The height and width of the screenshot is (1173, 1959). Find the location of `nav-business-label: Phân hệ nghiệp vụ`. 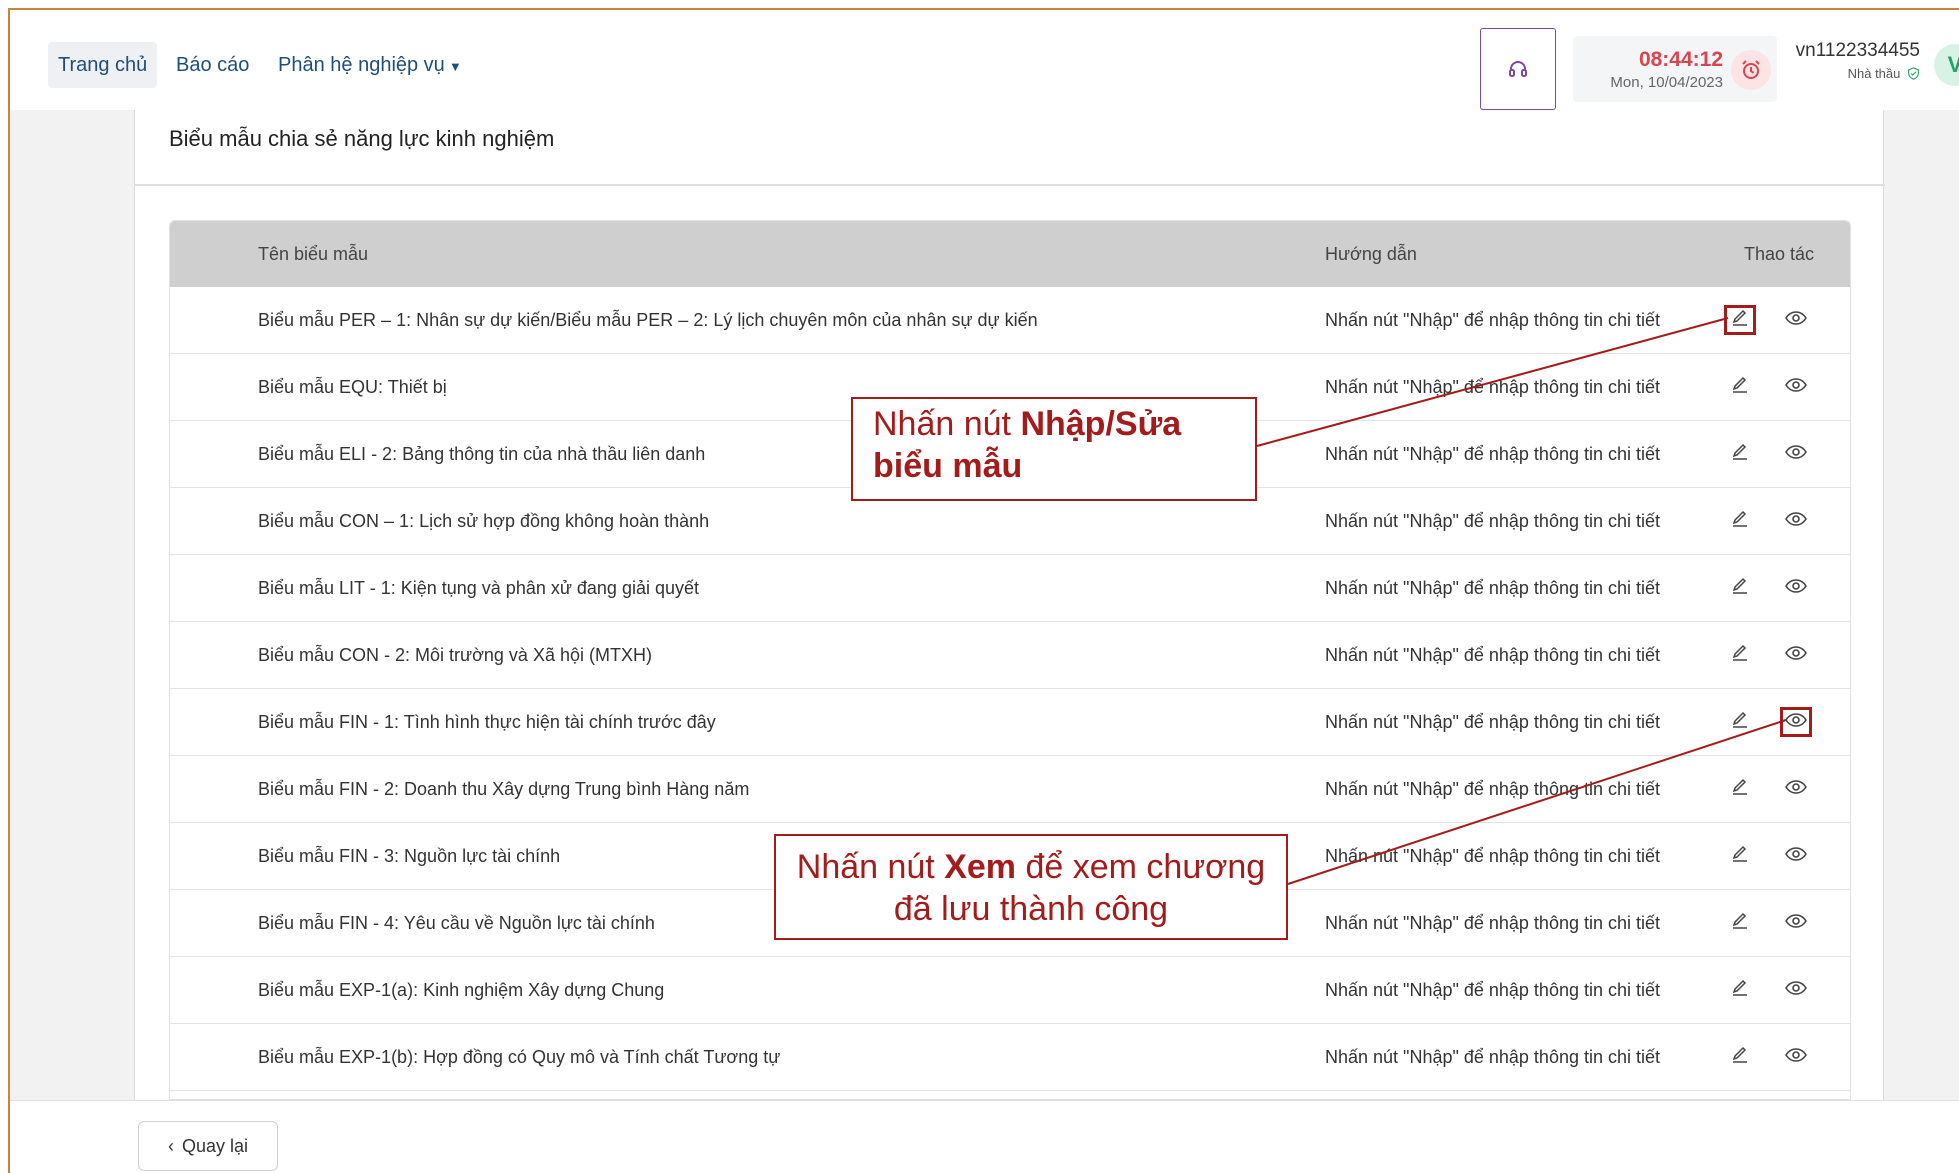

nav-business-label: Phân hệ nghiệp vụ is located at coordinates (361, 65).